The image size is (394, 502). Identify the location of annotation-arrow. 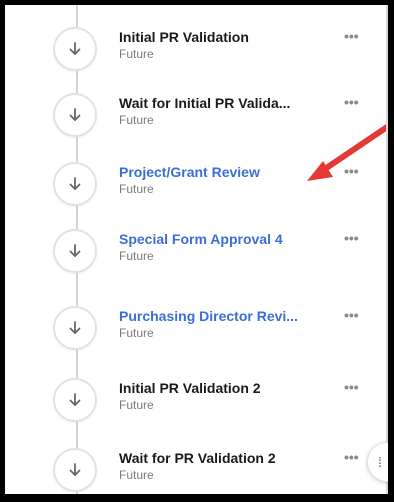
(347, 151).